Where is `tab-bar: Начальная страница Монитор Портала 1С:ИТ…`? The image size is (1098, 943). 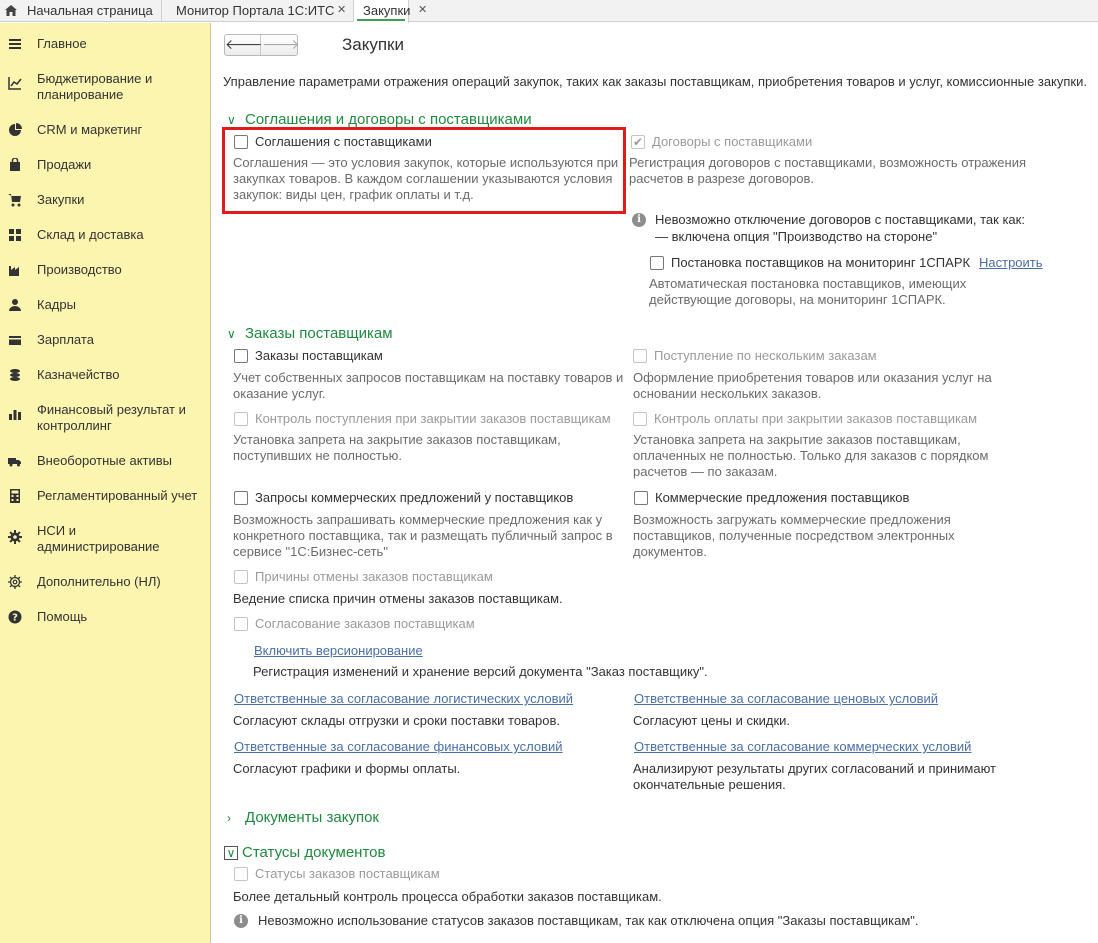 tab-bar: Начальная страница Монитор Портала 1С:ИТ… is located at coordinates (549, 11).